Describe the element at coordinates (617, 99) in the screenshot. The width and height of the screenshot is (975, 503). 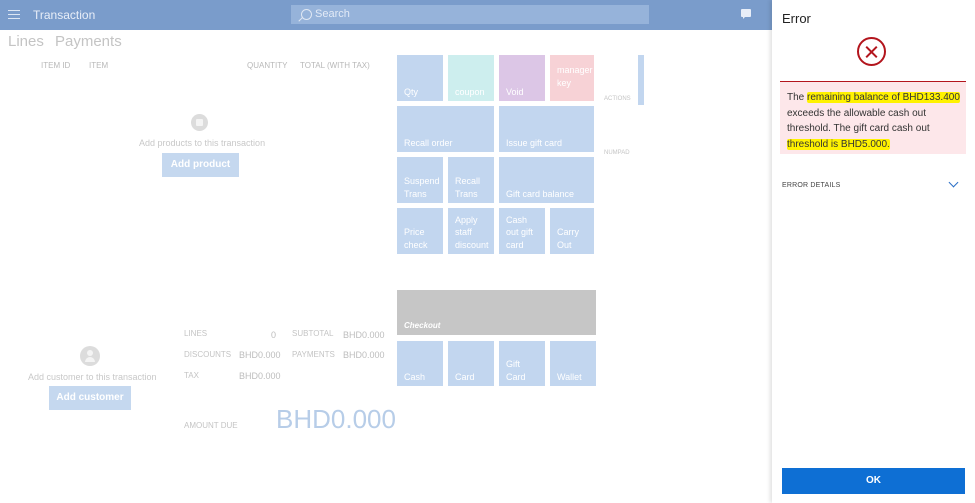
I see `actions-label: ACTIONS` at that location.